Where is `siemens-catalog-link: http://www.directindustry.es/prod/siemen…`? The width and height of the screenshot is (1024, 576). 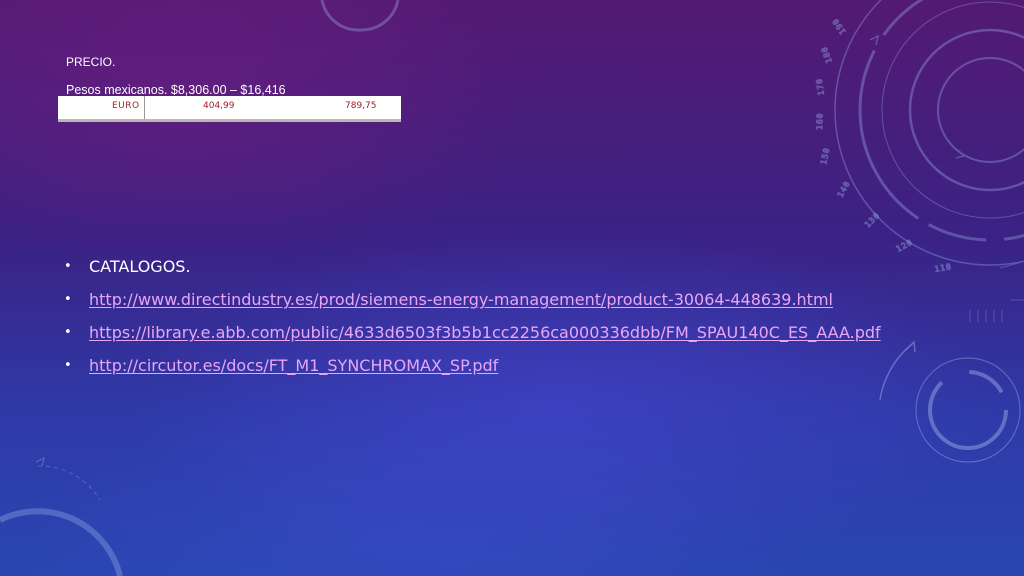 siemens-catalog-link: http://www.directindustry.es/prod/siemen… is located at coordinates (461, 299).